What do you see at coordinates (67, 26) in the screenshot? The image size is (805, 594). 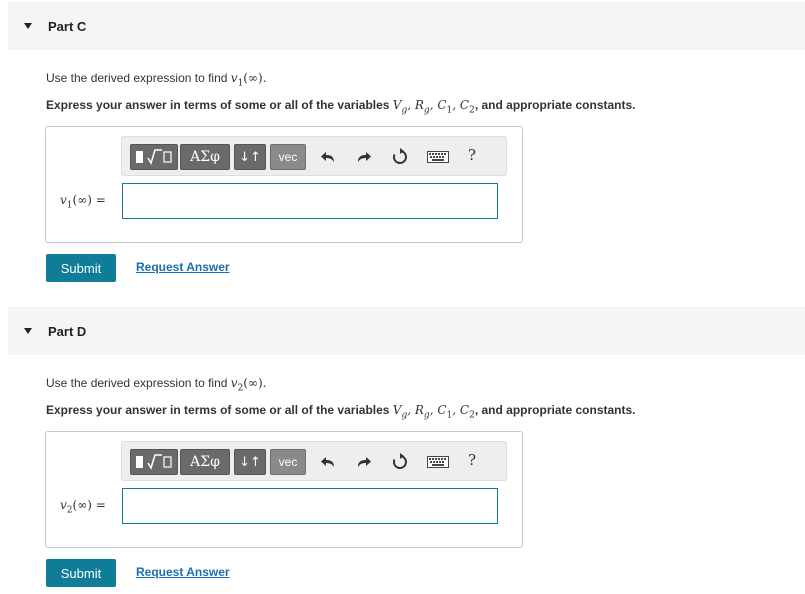 I see `part-title: Part C` at bounding box center [67, 26].